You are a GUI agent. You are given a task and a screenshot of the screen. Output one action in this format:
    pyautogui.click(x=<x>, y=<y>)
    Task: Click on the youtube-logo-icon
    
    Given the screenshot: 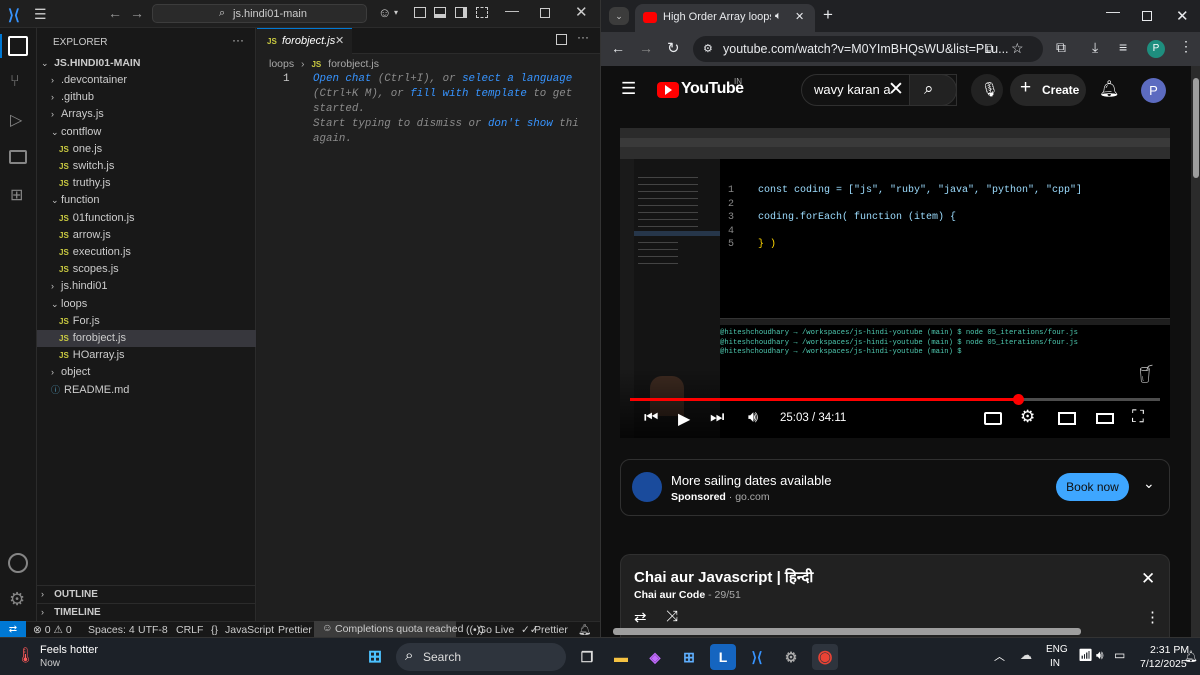 What is the action you would take?
    pyautogui.click(x=668, y=90)
    